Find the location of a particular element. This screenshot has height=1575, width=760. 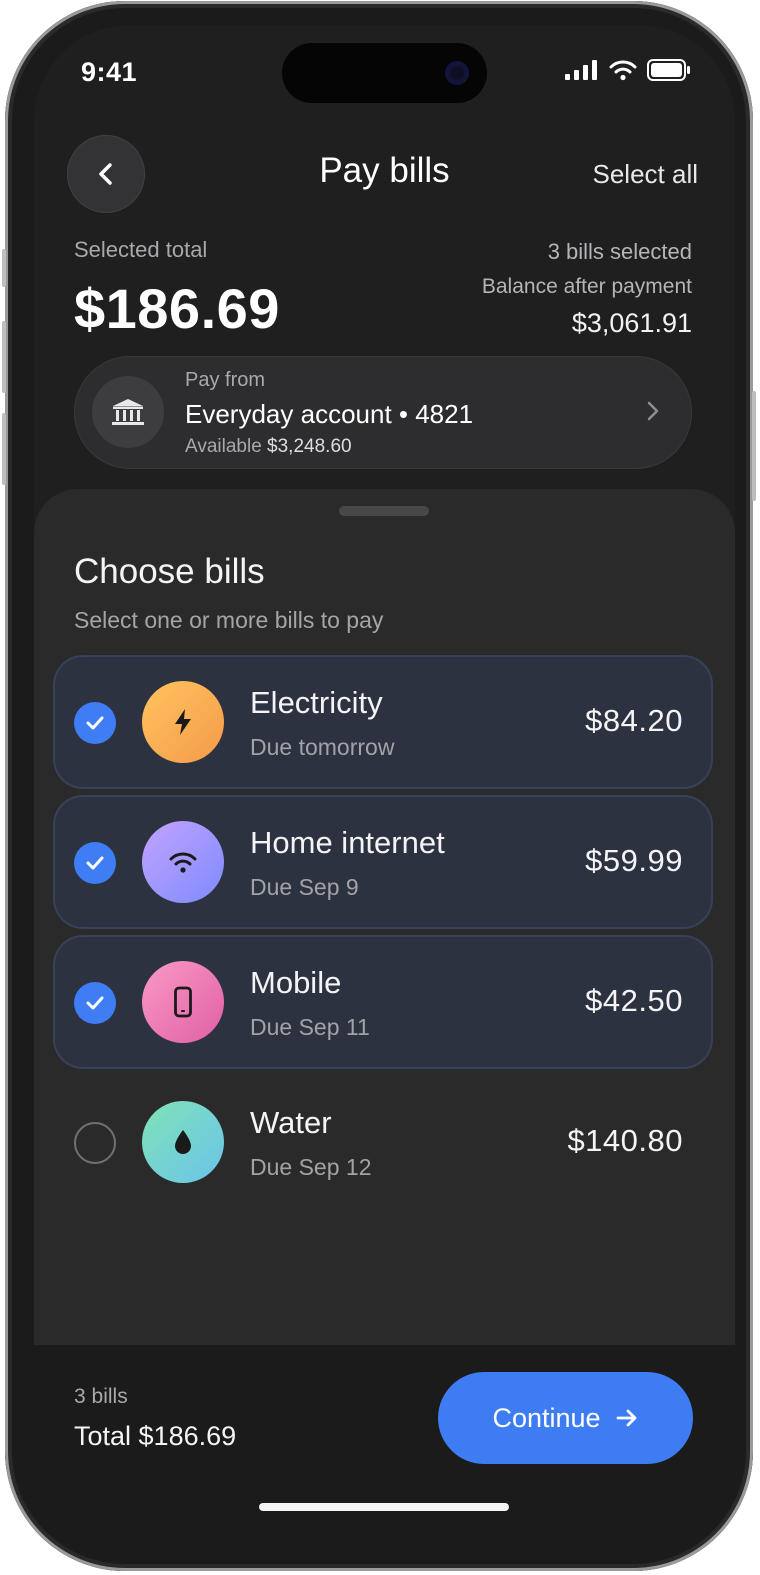

volume-down-button is located at coordinates (4, 449).